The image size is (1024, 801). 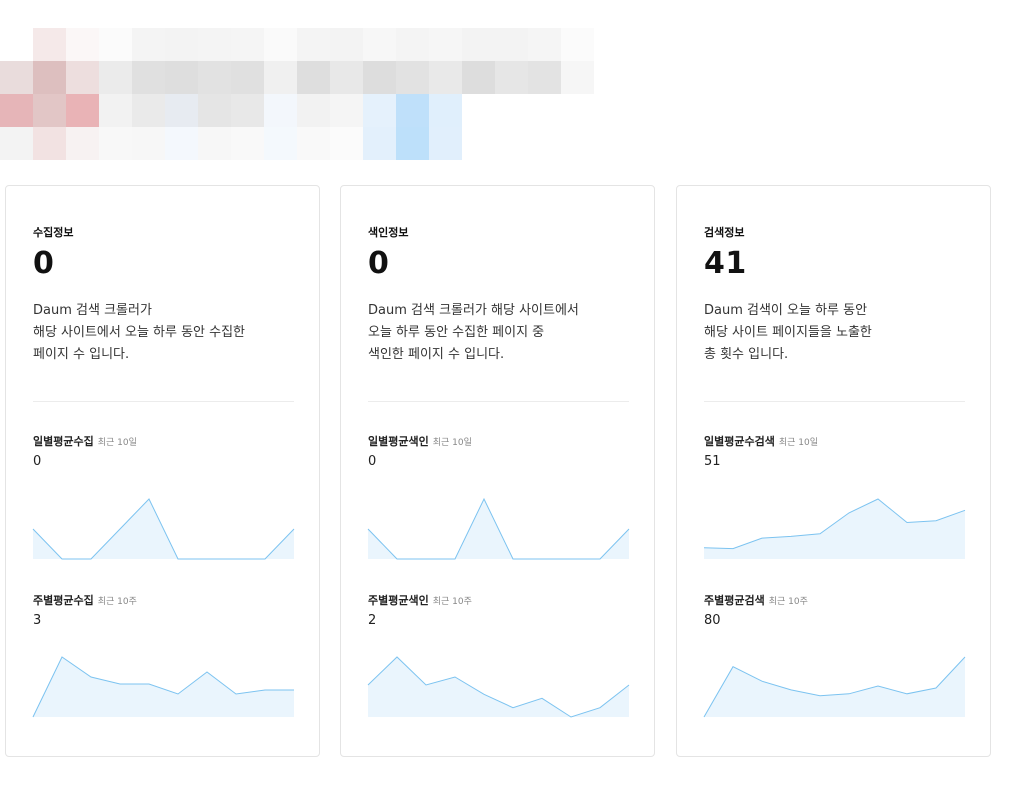 I want to click on weekly-metric-value: 2, so click(x=372, y=620).